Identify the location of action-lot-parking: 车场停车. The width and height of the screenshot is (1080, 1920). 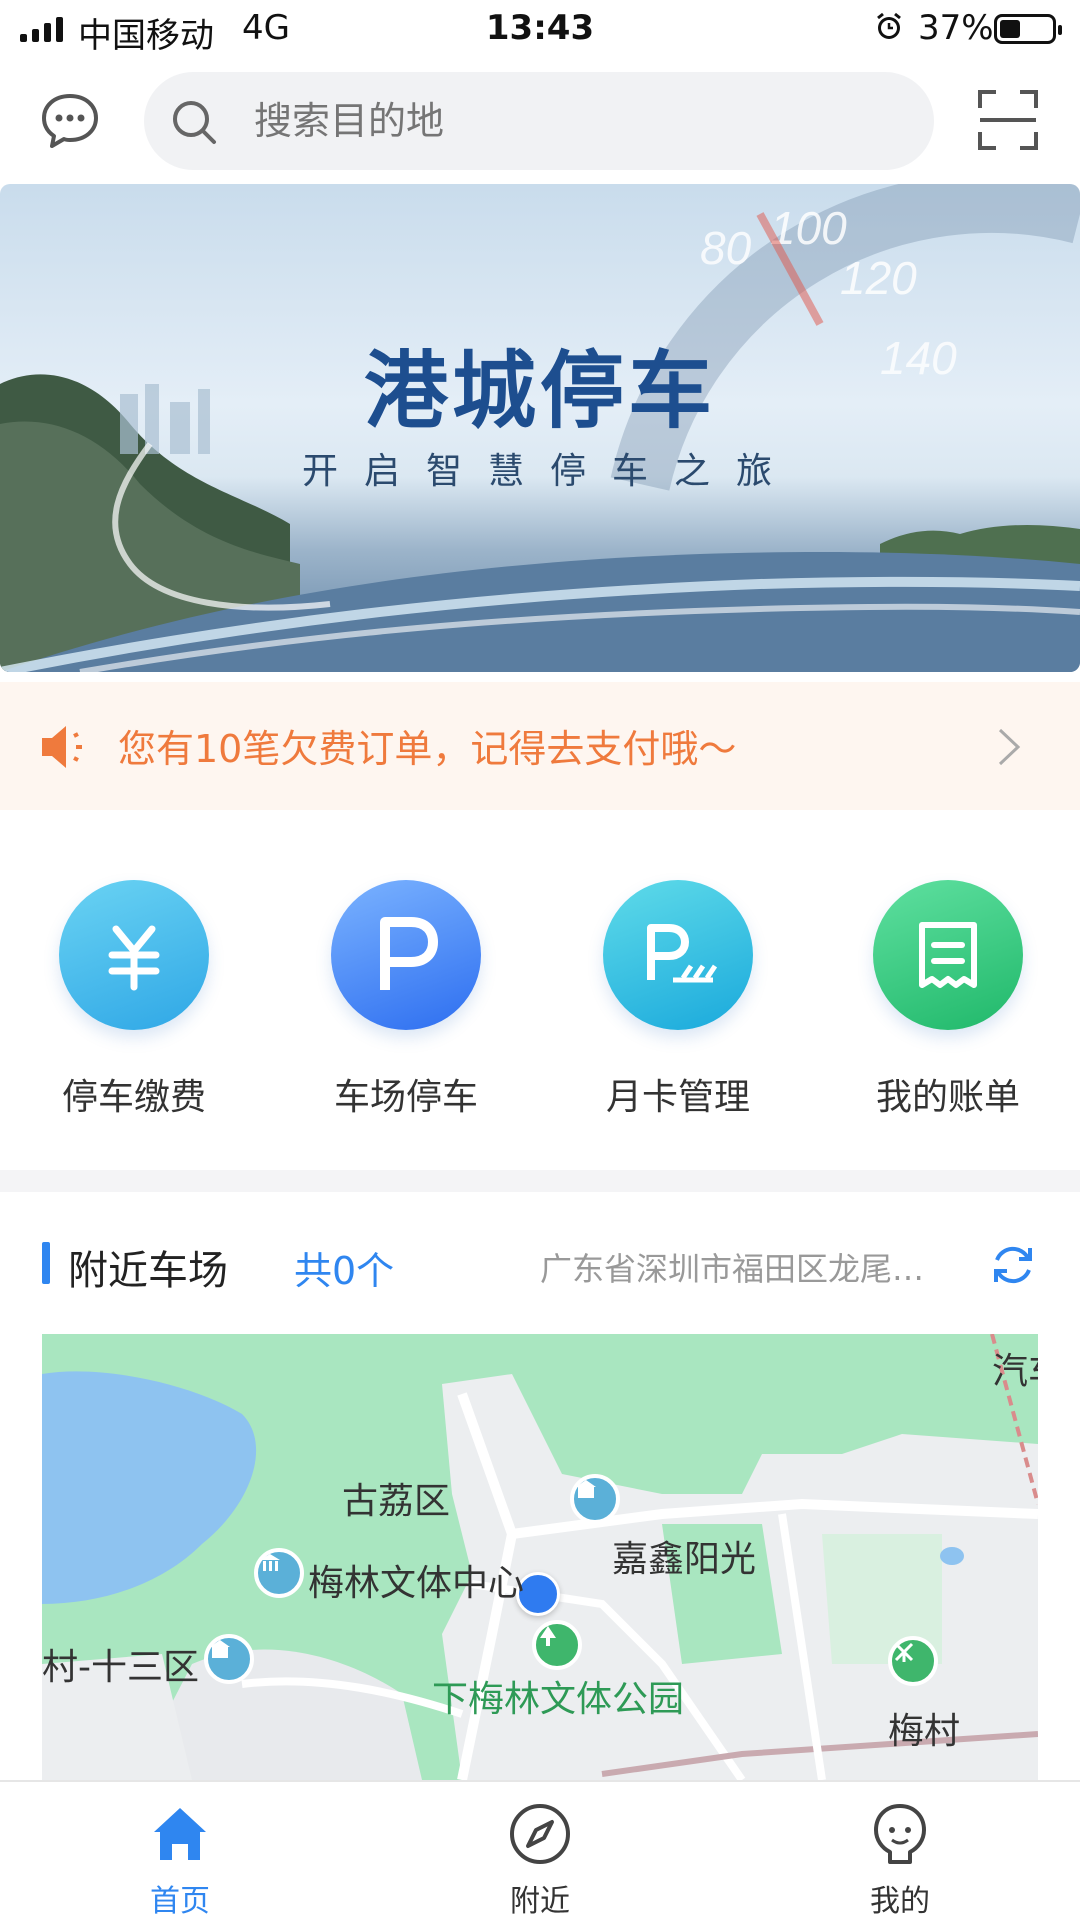
(406, 1000).